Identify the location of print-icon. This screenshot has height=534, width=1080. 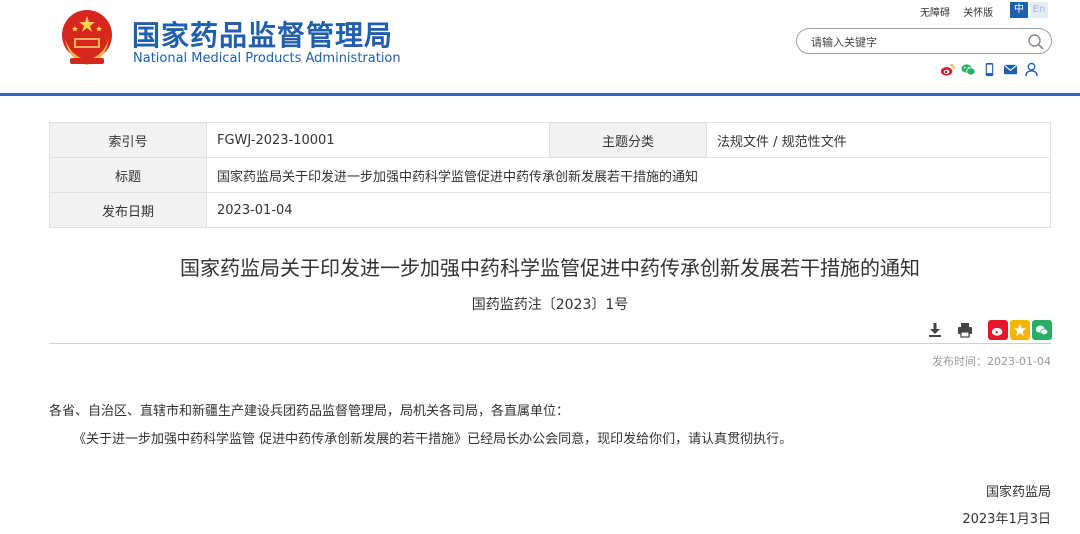
(965, 330).